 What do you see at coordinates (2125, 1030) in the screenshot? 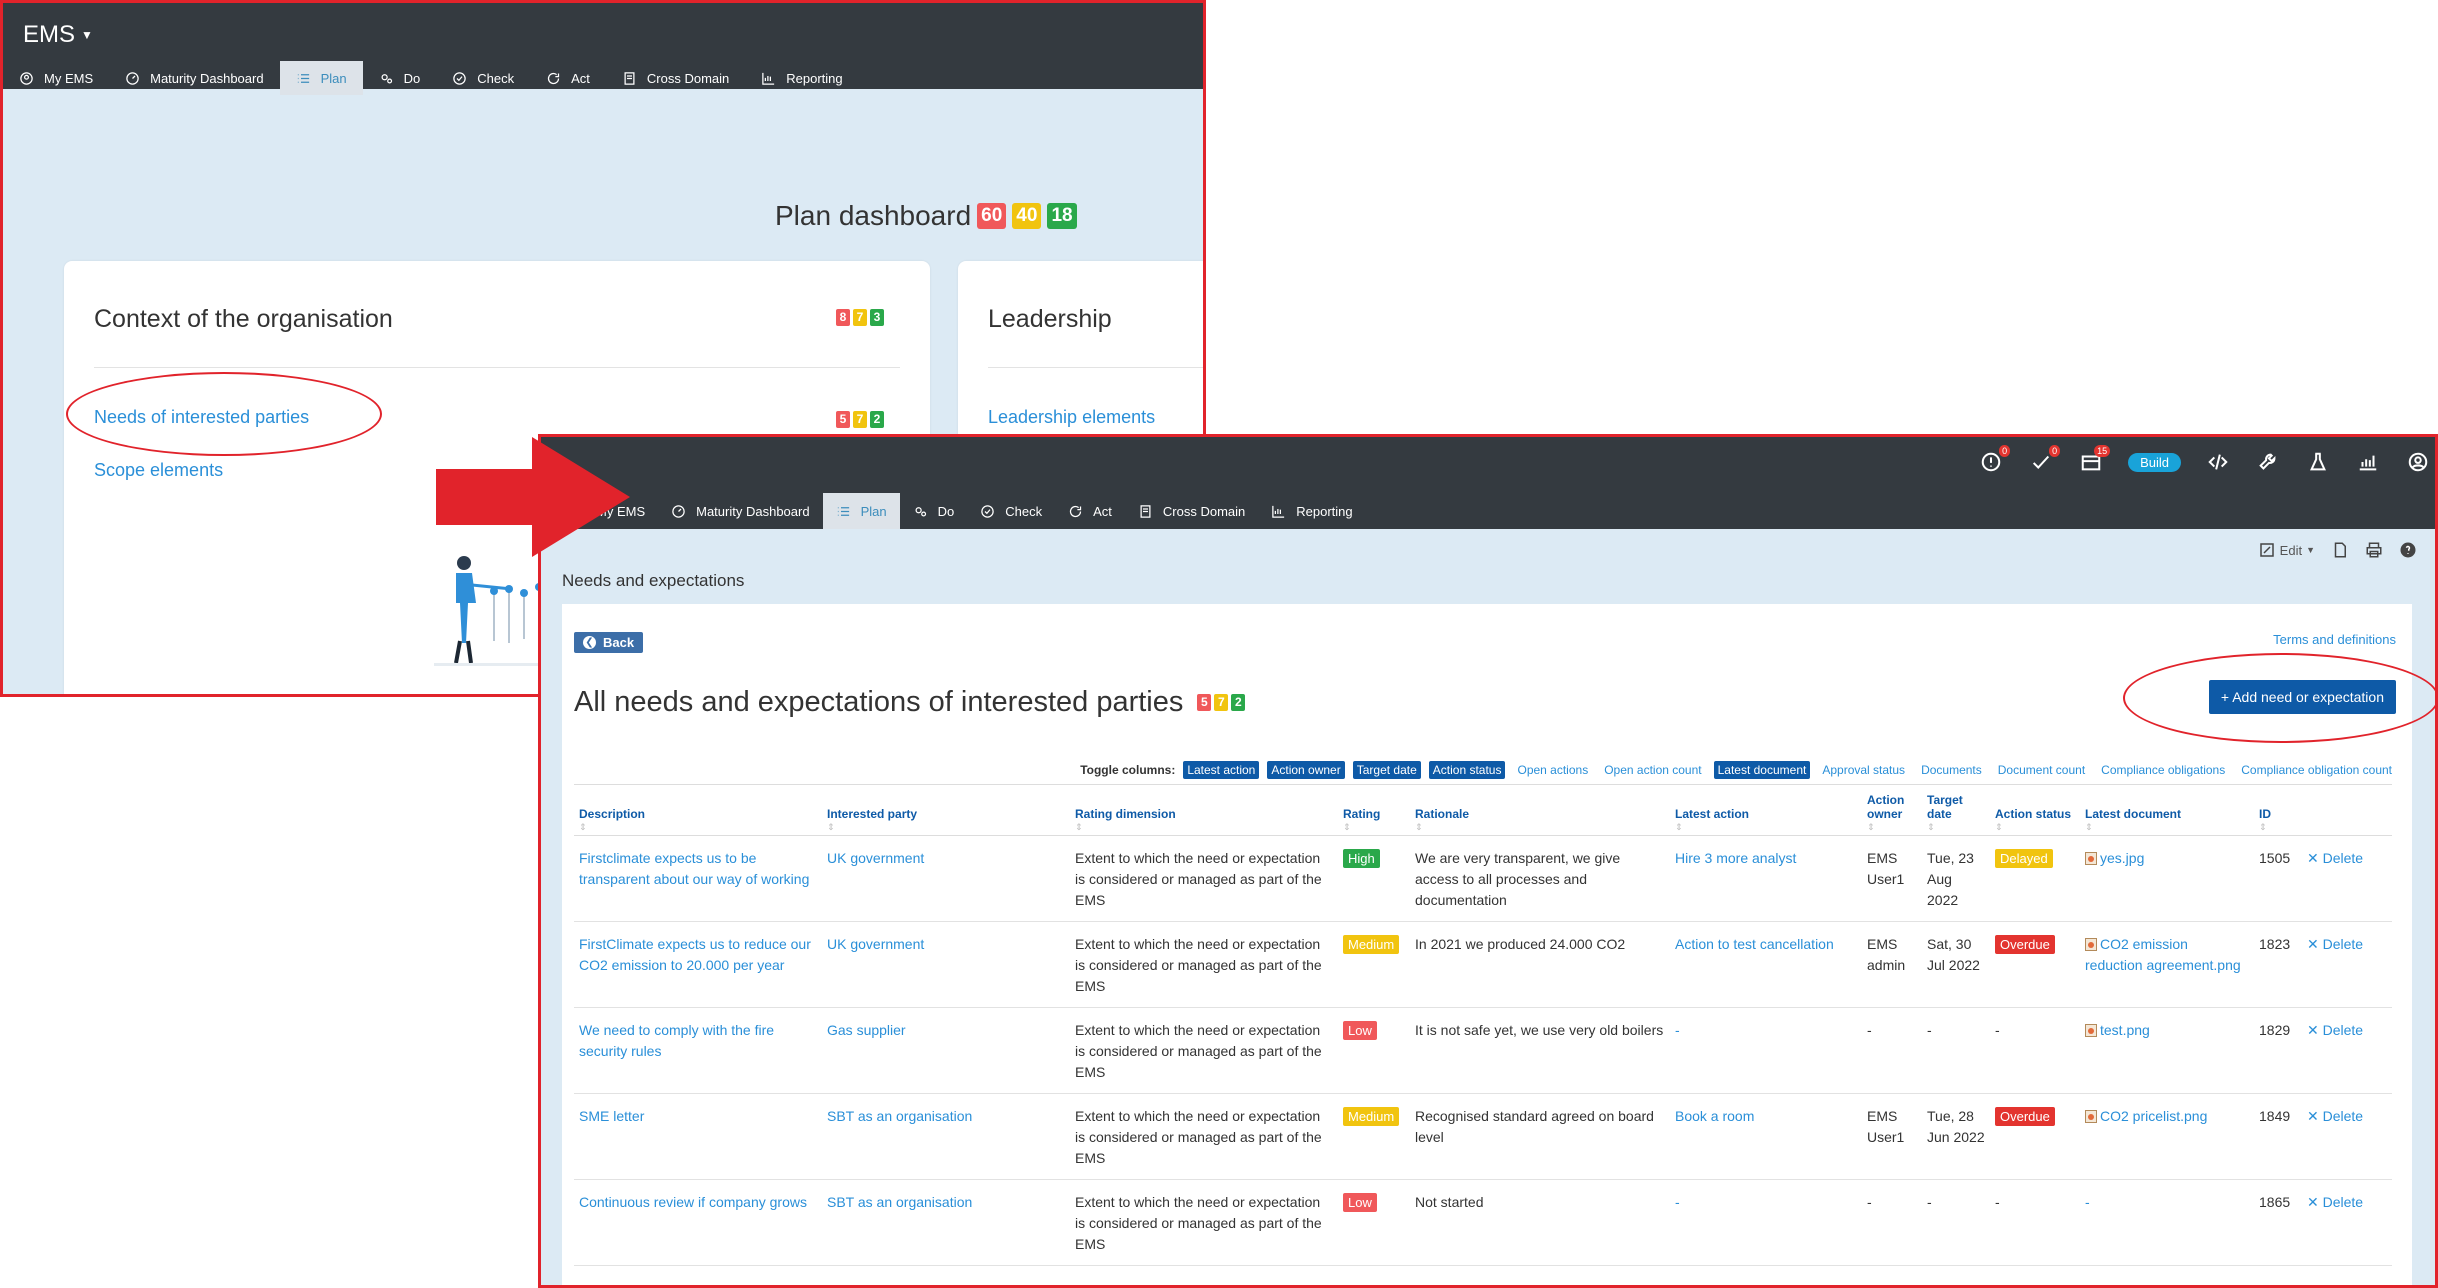
I see `latest-document-link: test.png` at bounding box center [2125, 1030].